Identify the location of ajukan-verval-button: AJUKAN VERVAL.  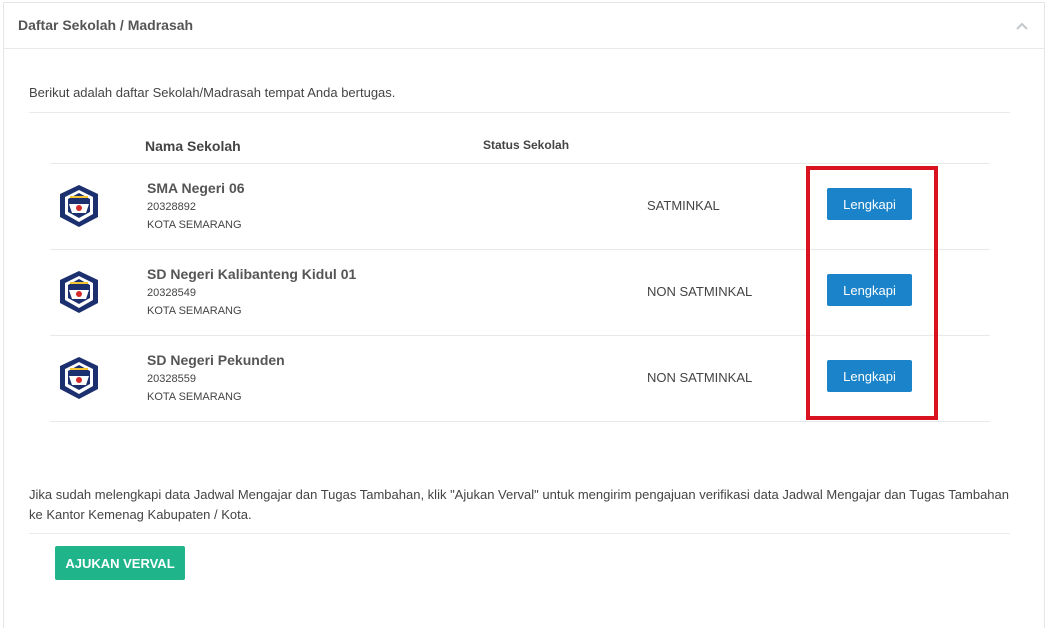
(120, 563).